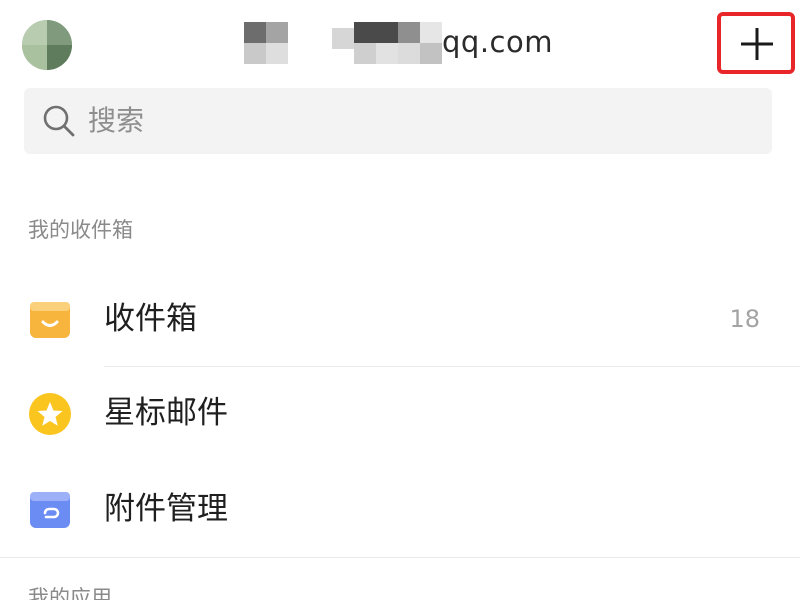 The height and width of the screenshot is (600, 800). I want to click on folder-label: 附件管理, so click(166, 509).